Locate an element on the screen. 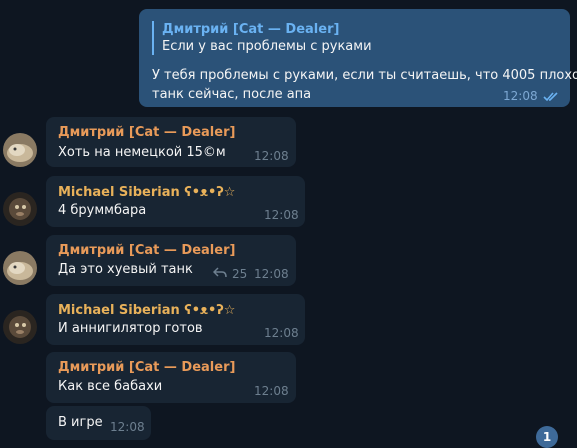  message-text: Хоть на немецкой 15©м is located at coordinates (142, 152).